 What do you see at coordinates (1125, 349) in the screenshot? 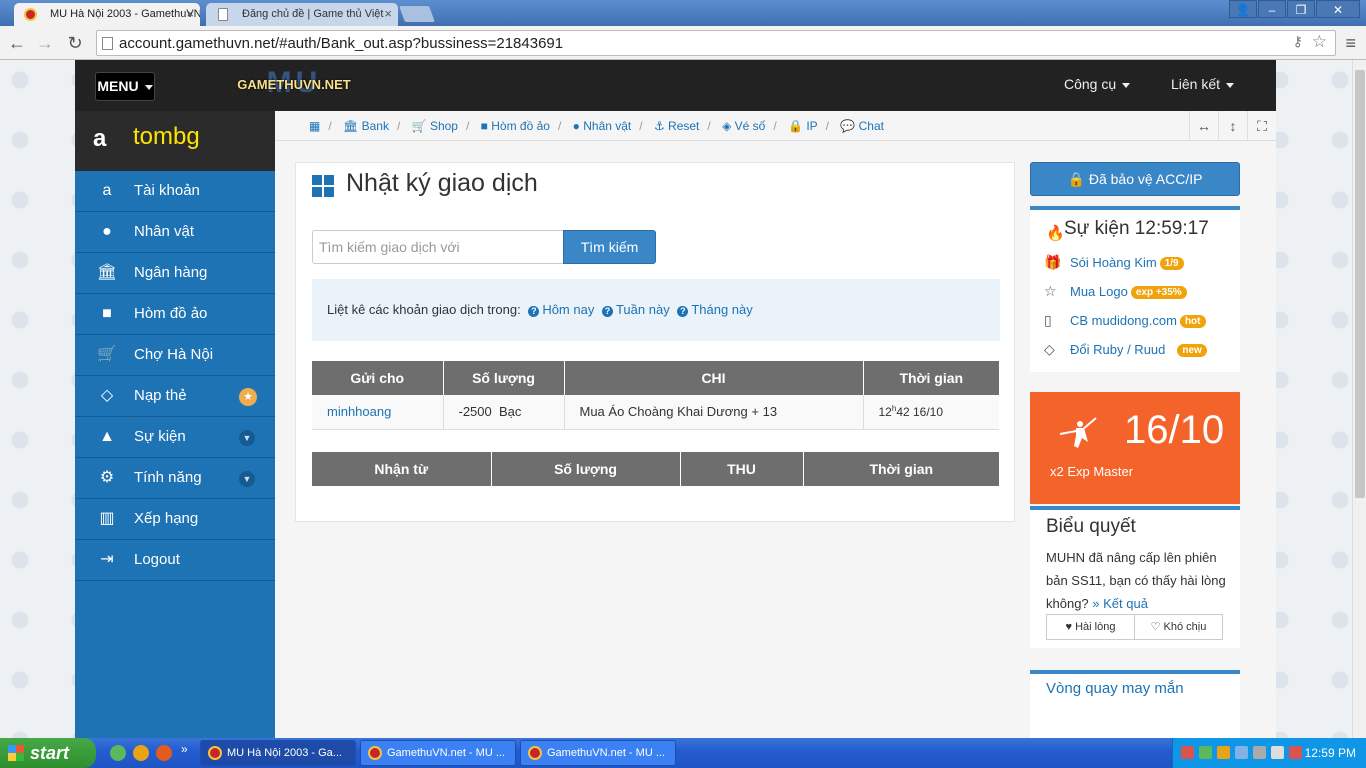
I see `event-item: ◇ Đổi Ruby / Ruud new` at bounding box center [1125, 349].